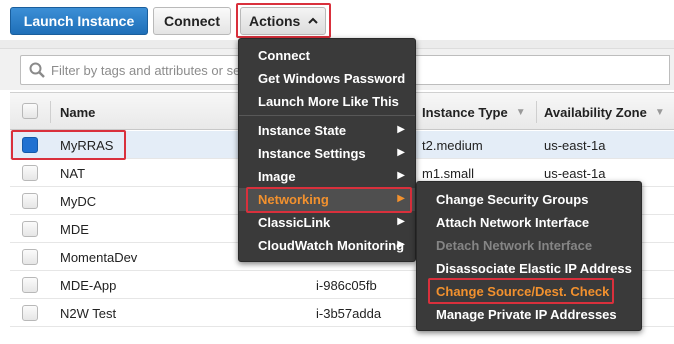 The height and width of the screenshot is (344, 674). Describe the element at coordinates (529, 199) in the screenshot. I see `menu-item-change-security-groups: Change Security Groups` at that location.